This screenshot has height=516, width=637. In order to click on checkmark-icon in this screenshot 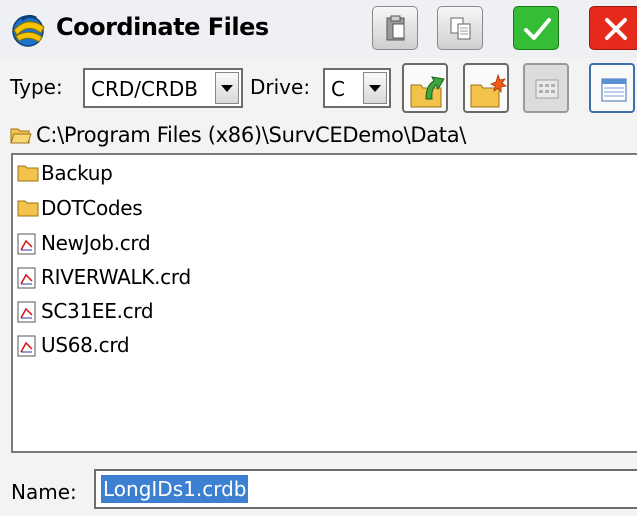, I will do `click(537, 29)`.